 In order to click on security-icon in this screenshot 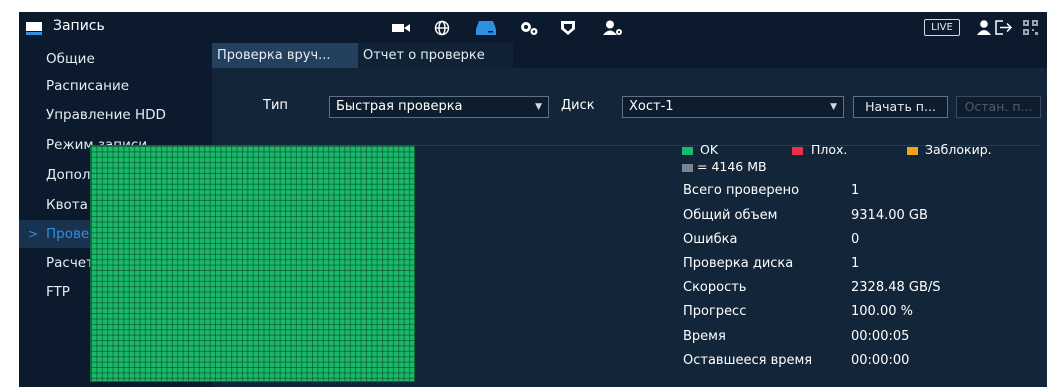, I will do `click(568, 27)`.